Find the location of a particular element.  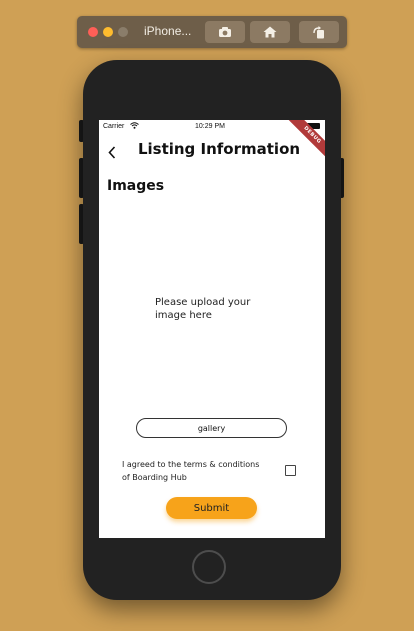

rotate-icon is located at coordinates (318, 31).